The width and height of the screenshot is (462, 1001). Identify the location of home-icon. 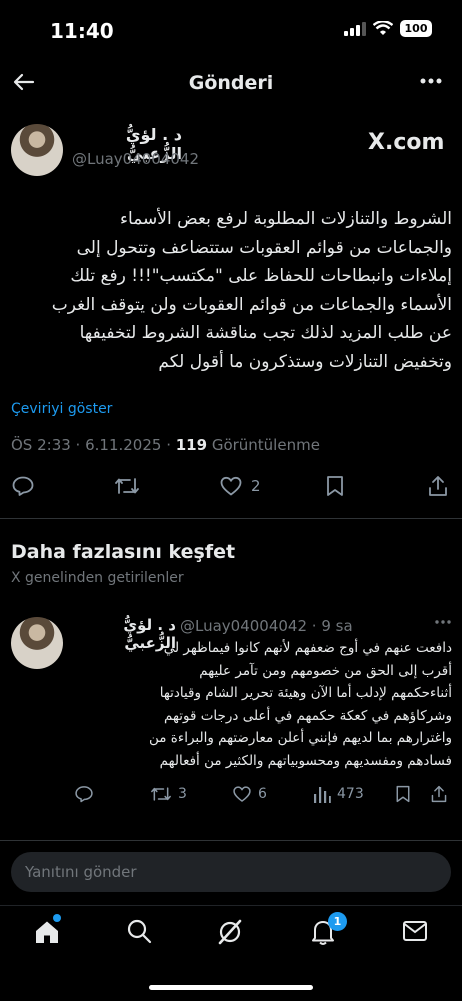
(47, 932).